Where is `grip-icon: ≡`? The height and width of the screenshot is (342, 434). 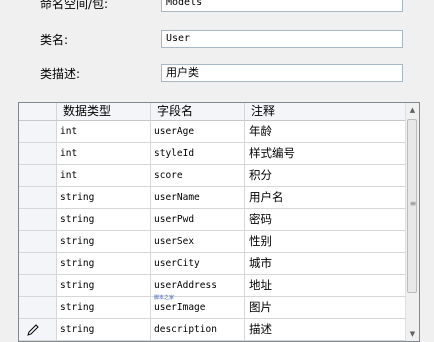 grip-icon: ≡ is located at coordinates (413, 203).